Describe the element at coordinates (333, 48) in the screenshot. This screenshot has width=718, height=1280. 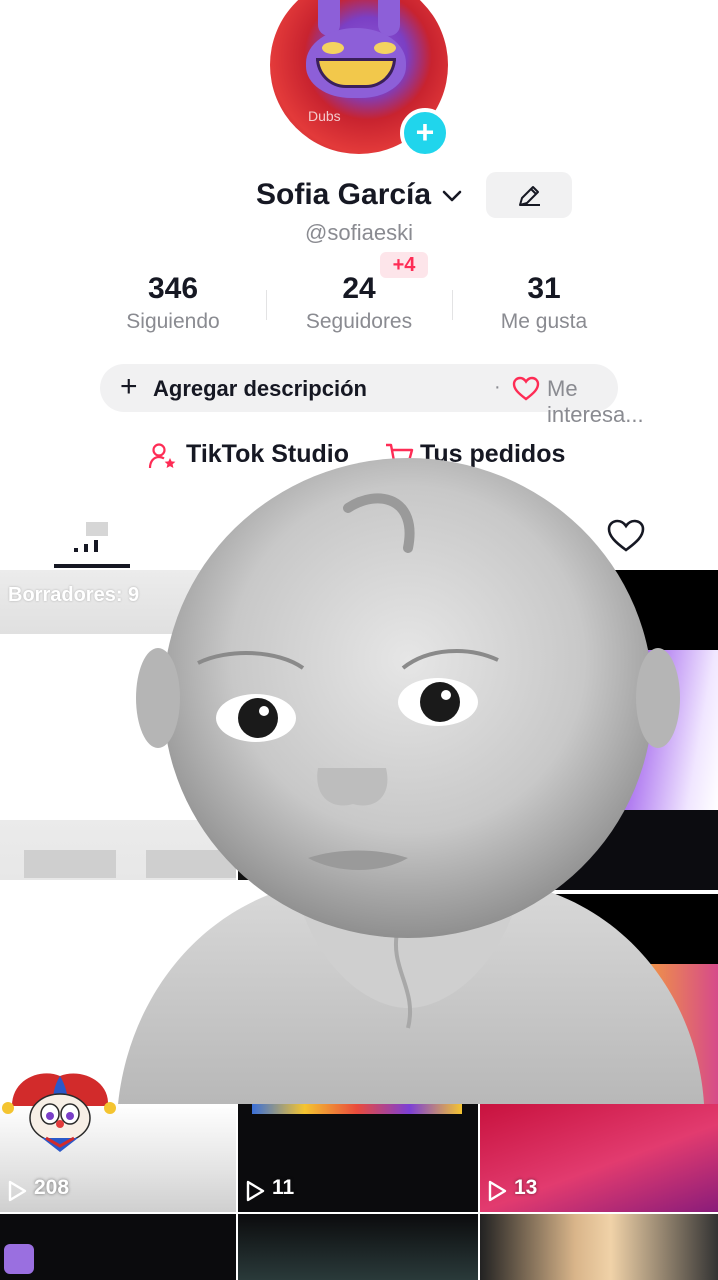
I see `avatar-eye-left` at that location.